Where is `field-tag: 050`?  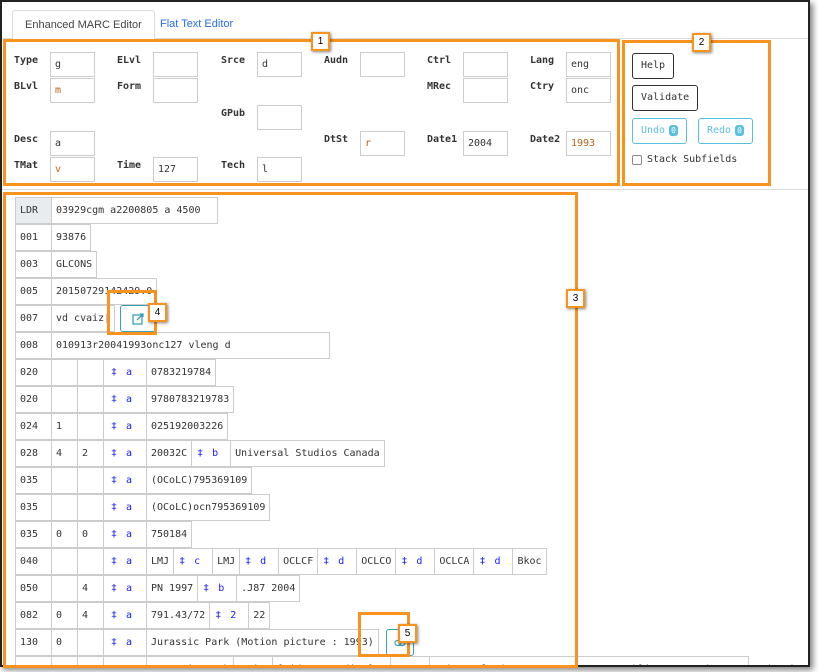
field-tag: 050 is located at coordinates (33, 588).